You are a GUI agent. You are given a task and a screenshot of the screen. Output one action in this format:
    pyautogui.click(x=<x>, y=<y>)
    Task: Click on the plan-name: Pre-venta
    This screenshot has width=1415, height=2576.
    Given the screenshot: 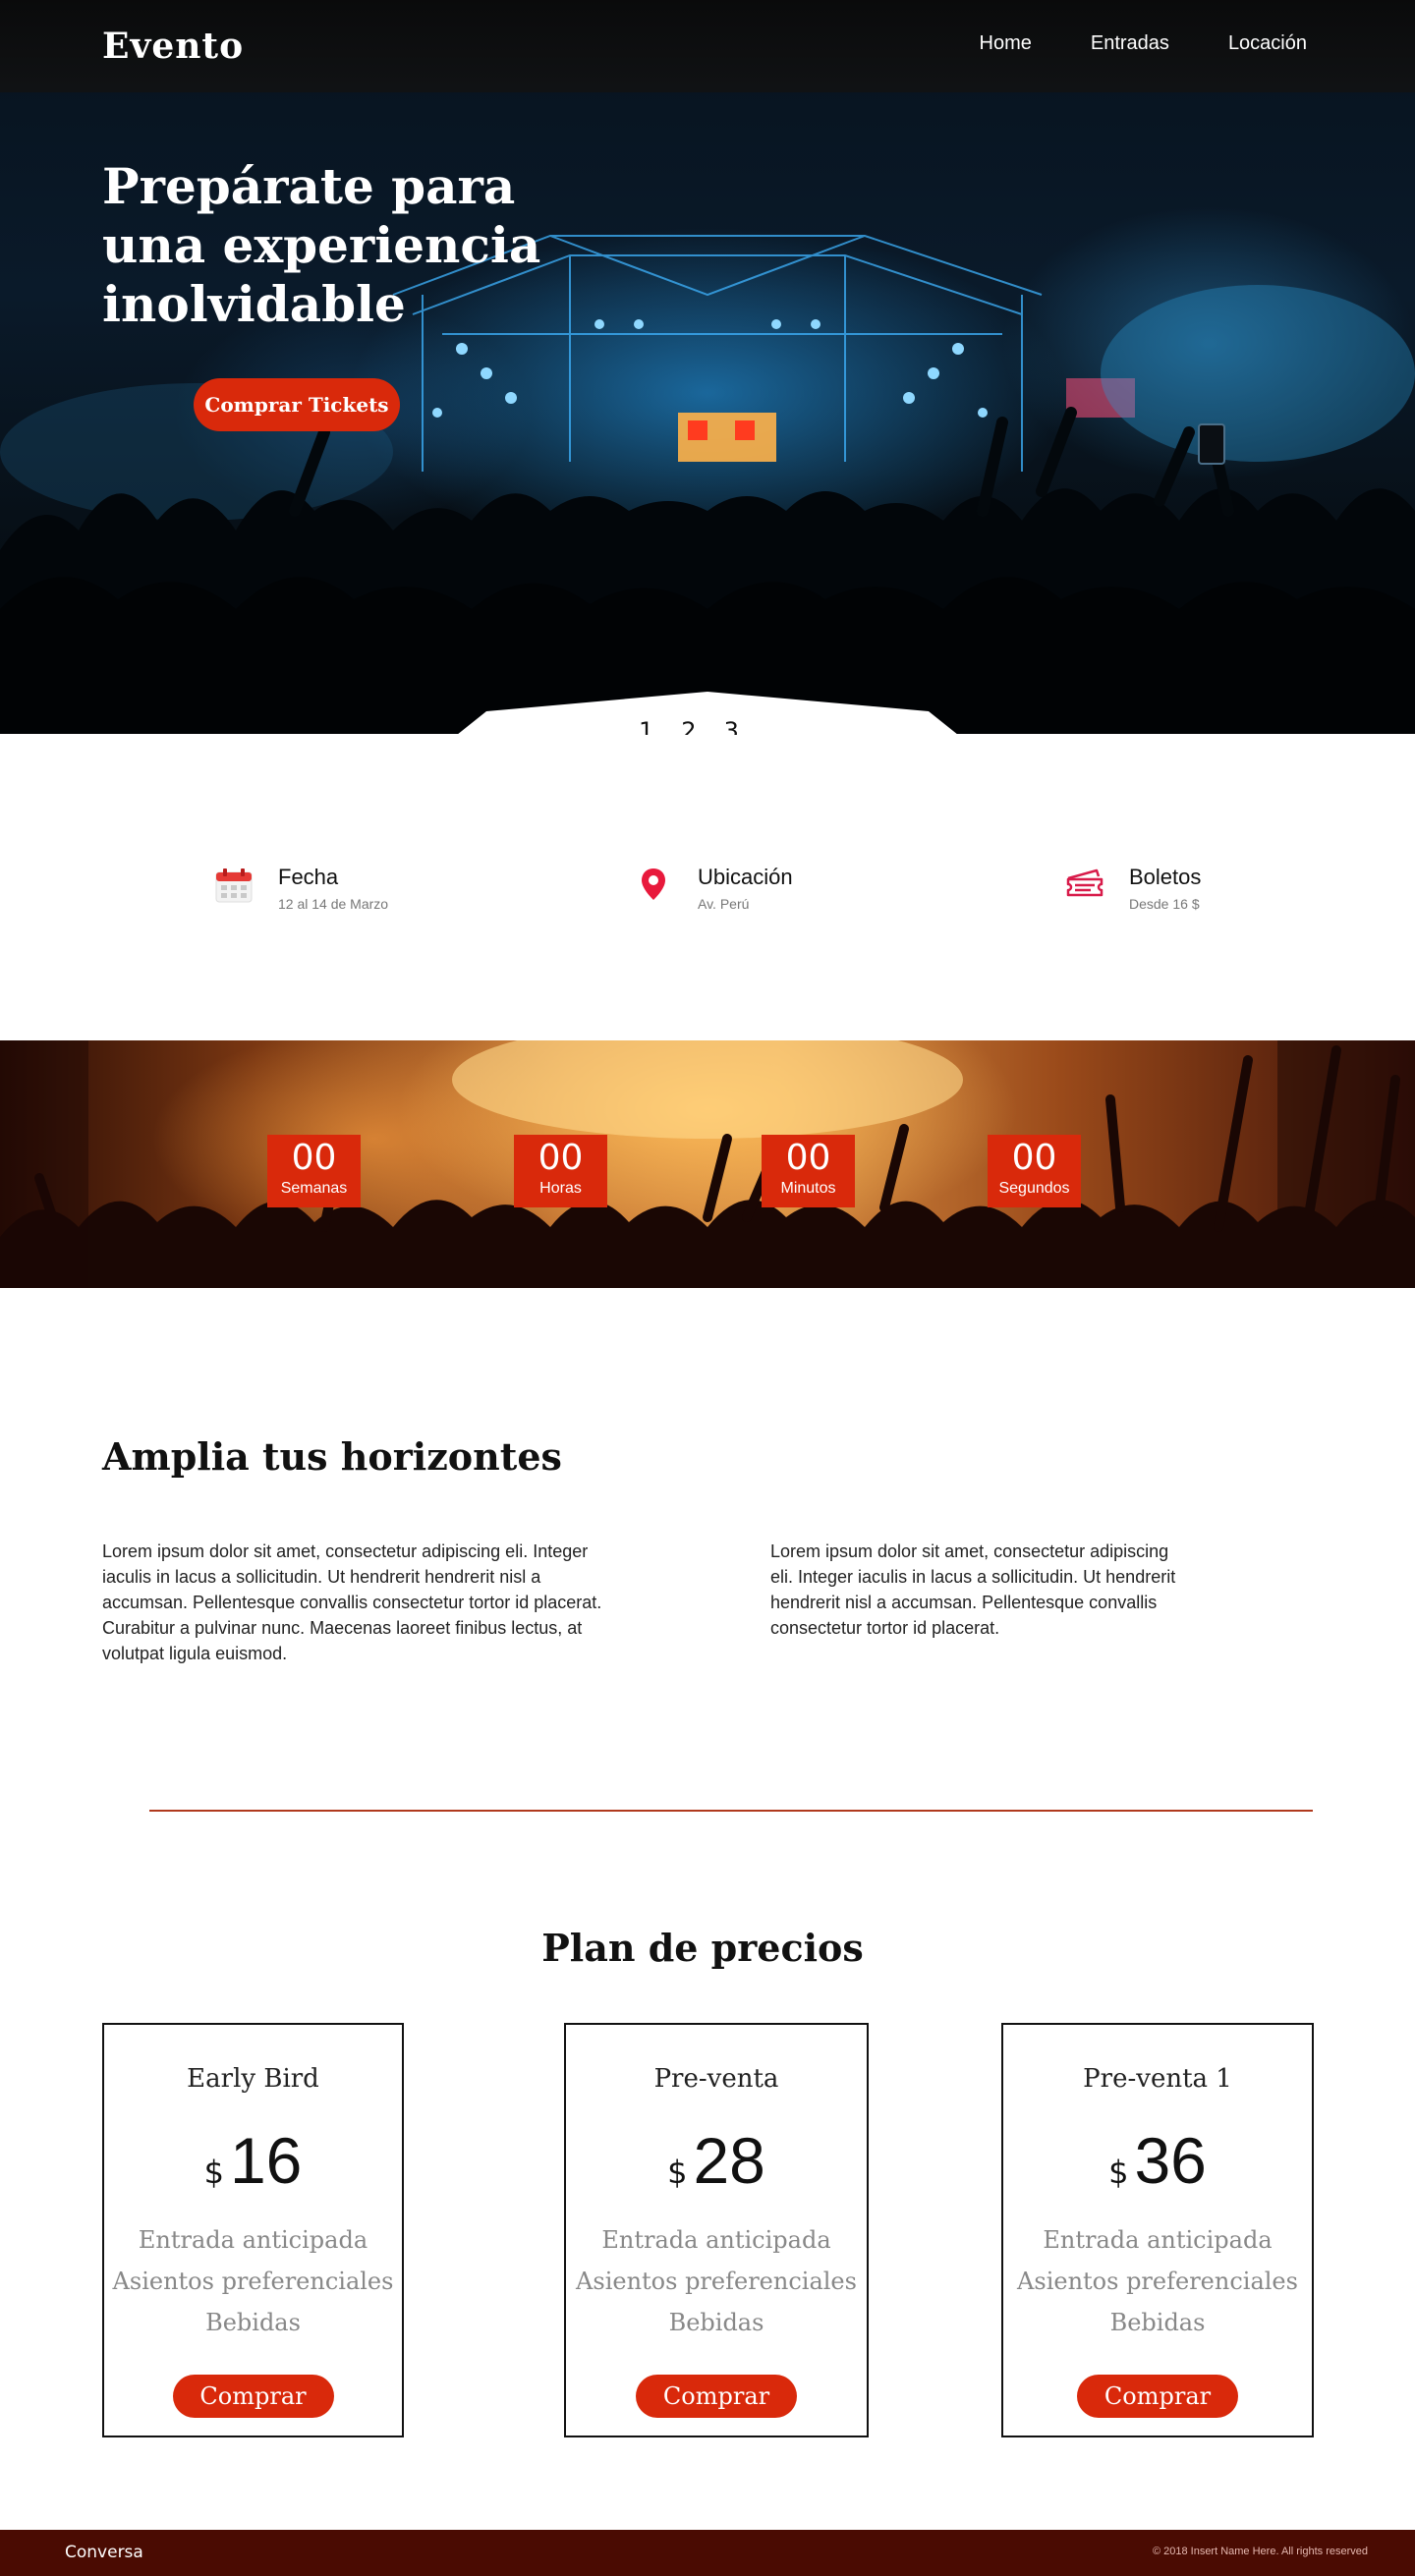 What is the action you would take?
    pyautogui.click(x=716, y=2079)
    